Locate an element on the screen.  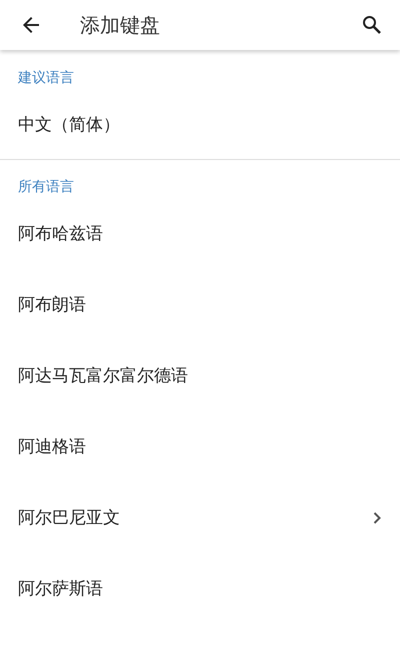
language-item: 阿布朗语 is located at coordinates (200, 304).